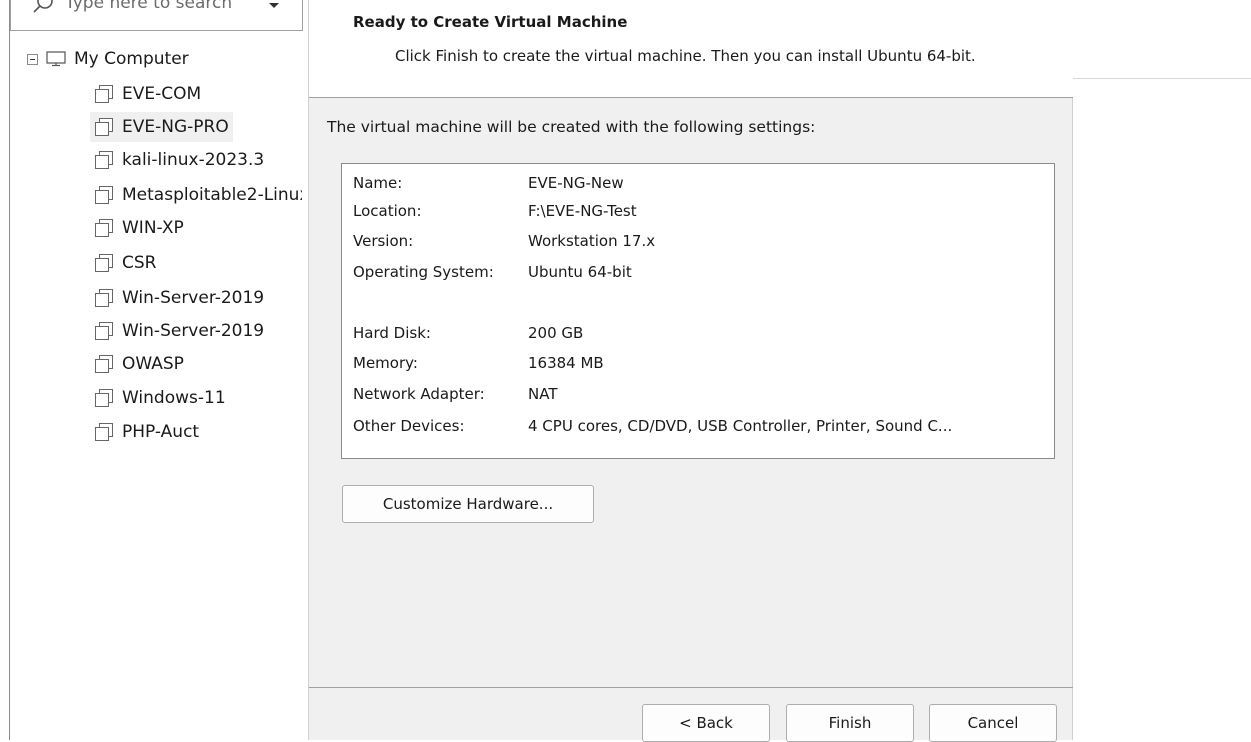 This screenshot has height=742, width=1251. Describe the element at coordinates (392, 333) in the screenshot. I see `setting-key: Hard Disk:` at that location.